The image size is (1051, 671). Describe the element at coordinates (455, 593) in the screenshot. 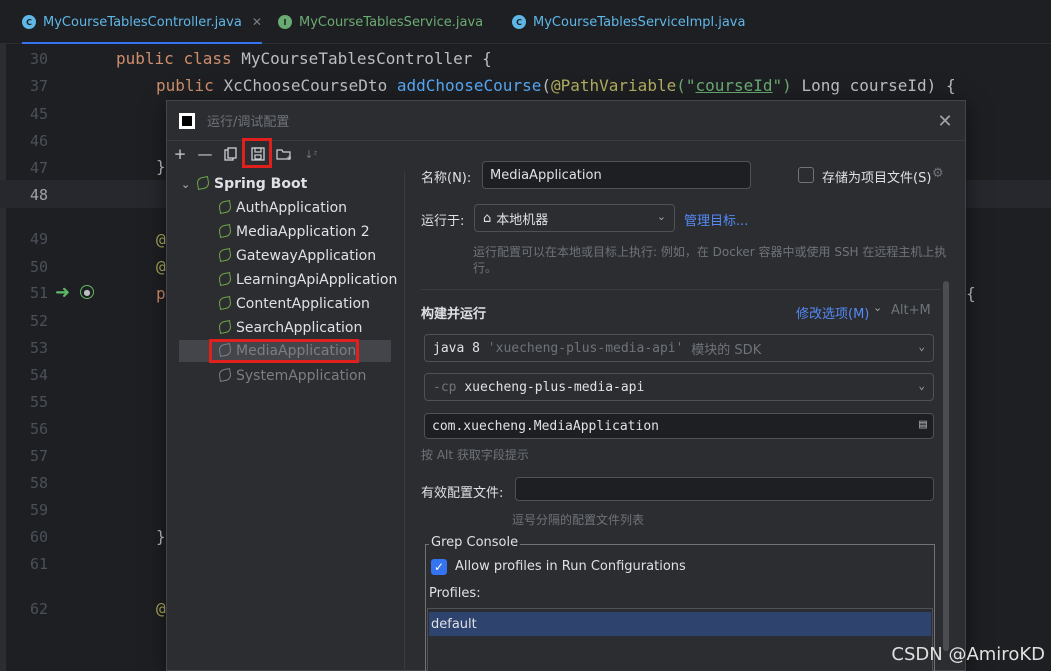

I see `profiles-list-label: Profiles:` at that location.